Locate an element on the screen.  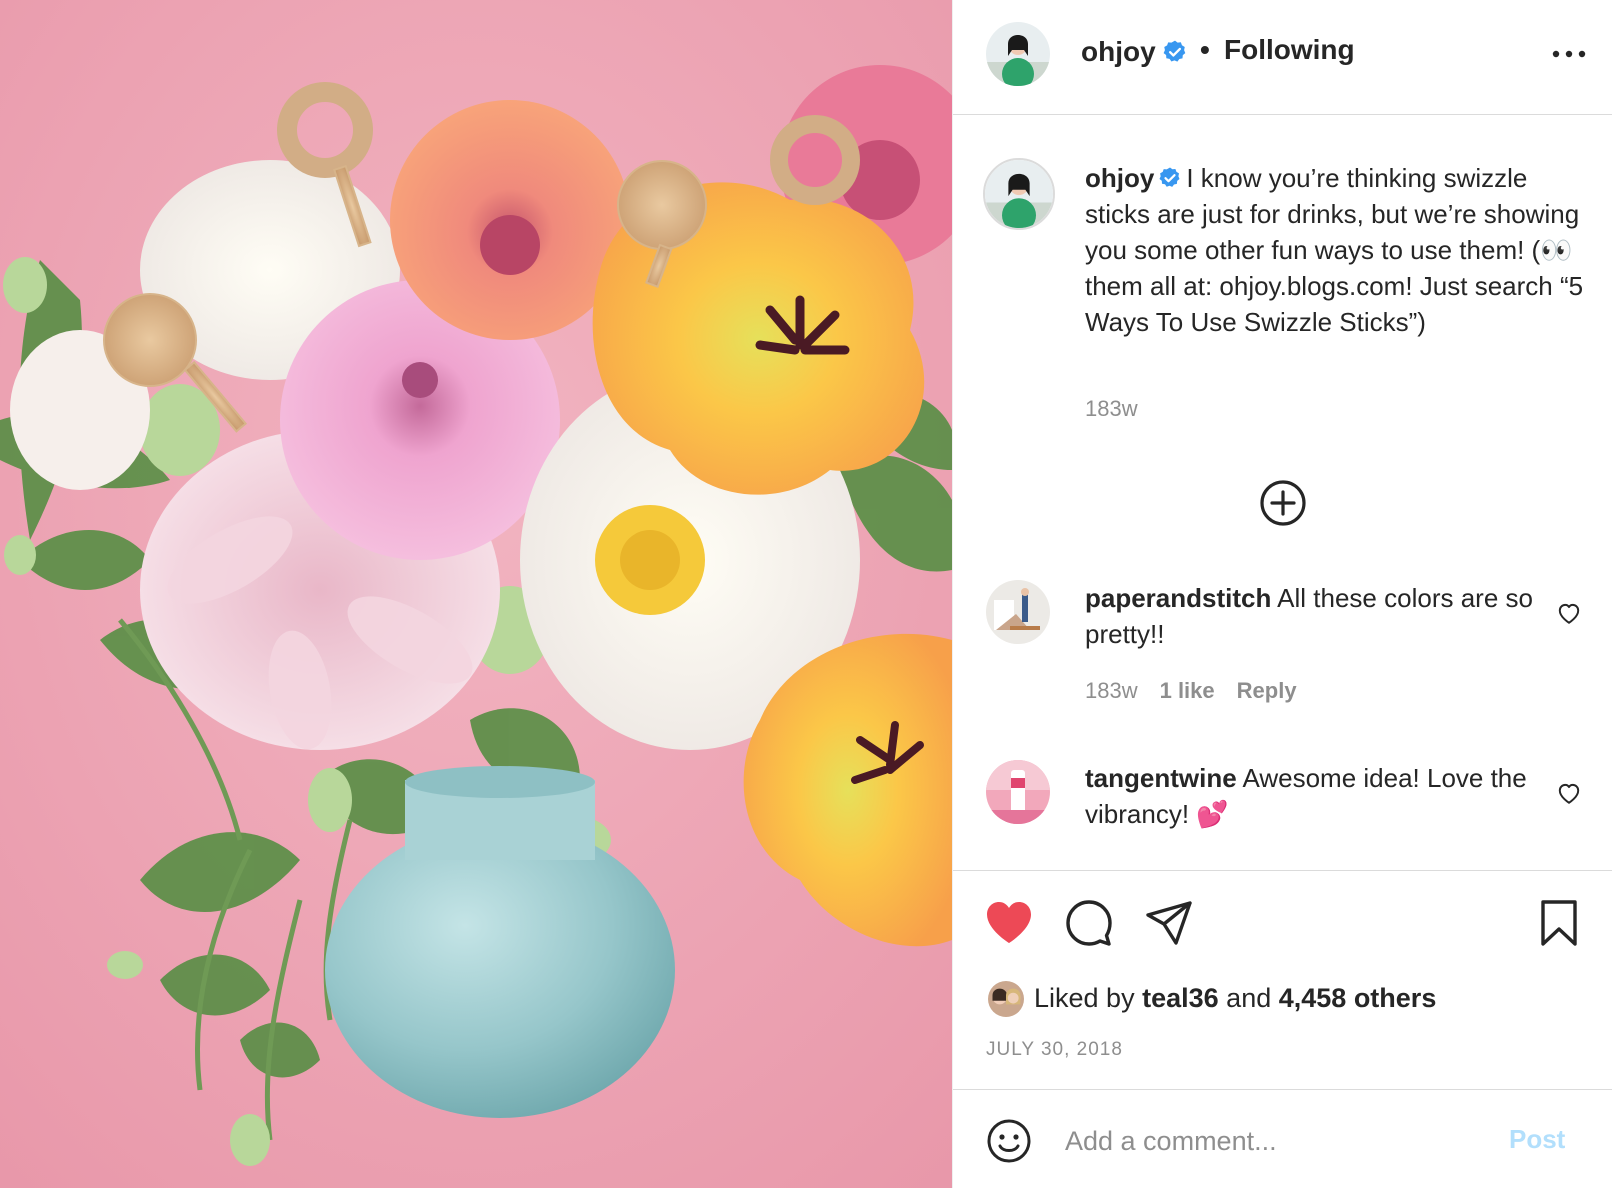
liker-username: teal36 is located at coordinates (1180, 998).